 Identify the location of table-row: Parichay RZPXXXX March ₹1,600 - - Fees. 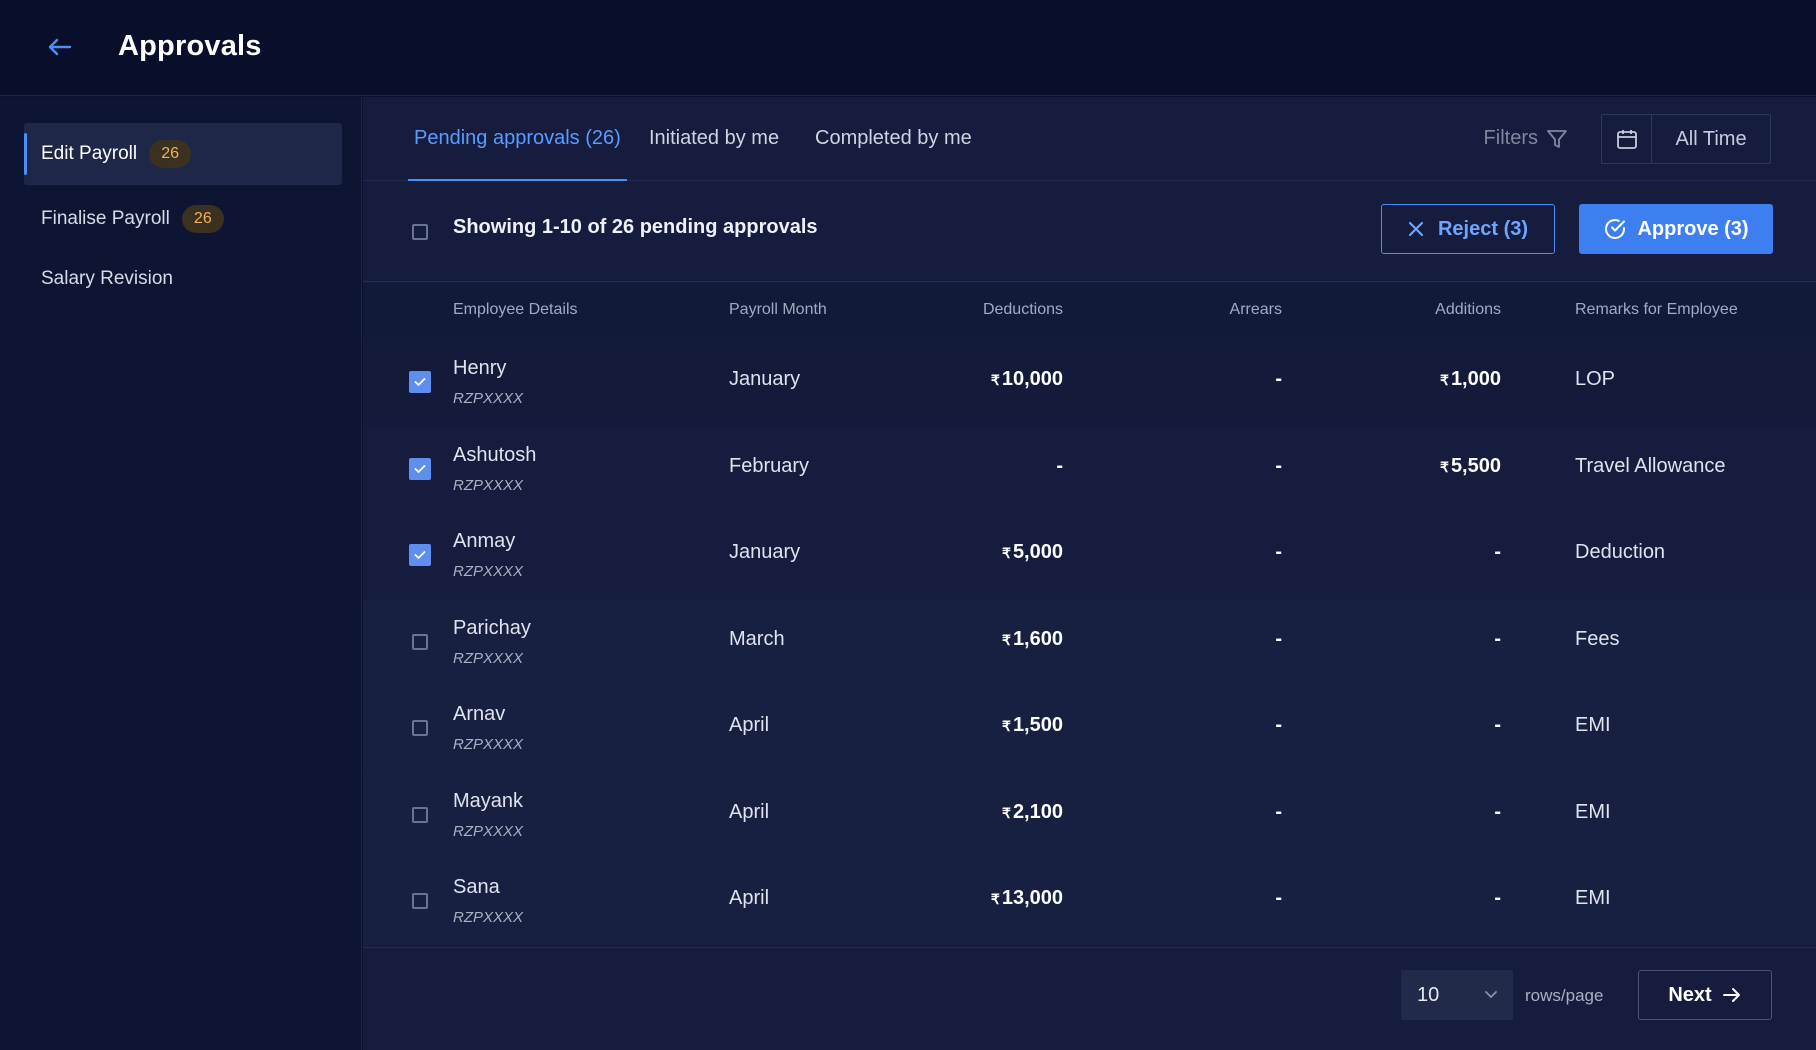
(1089, 642).